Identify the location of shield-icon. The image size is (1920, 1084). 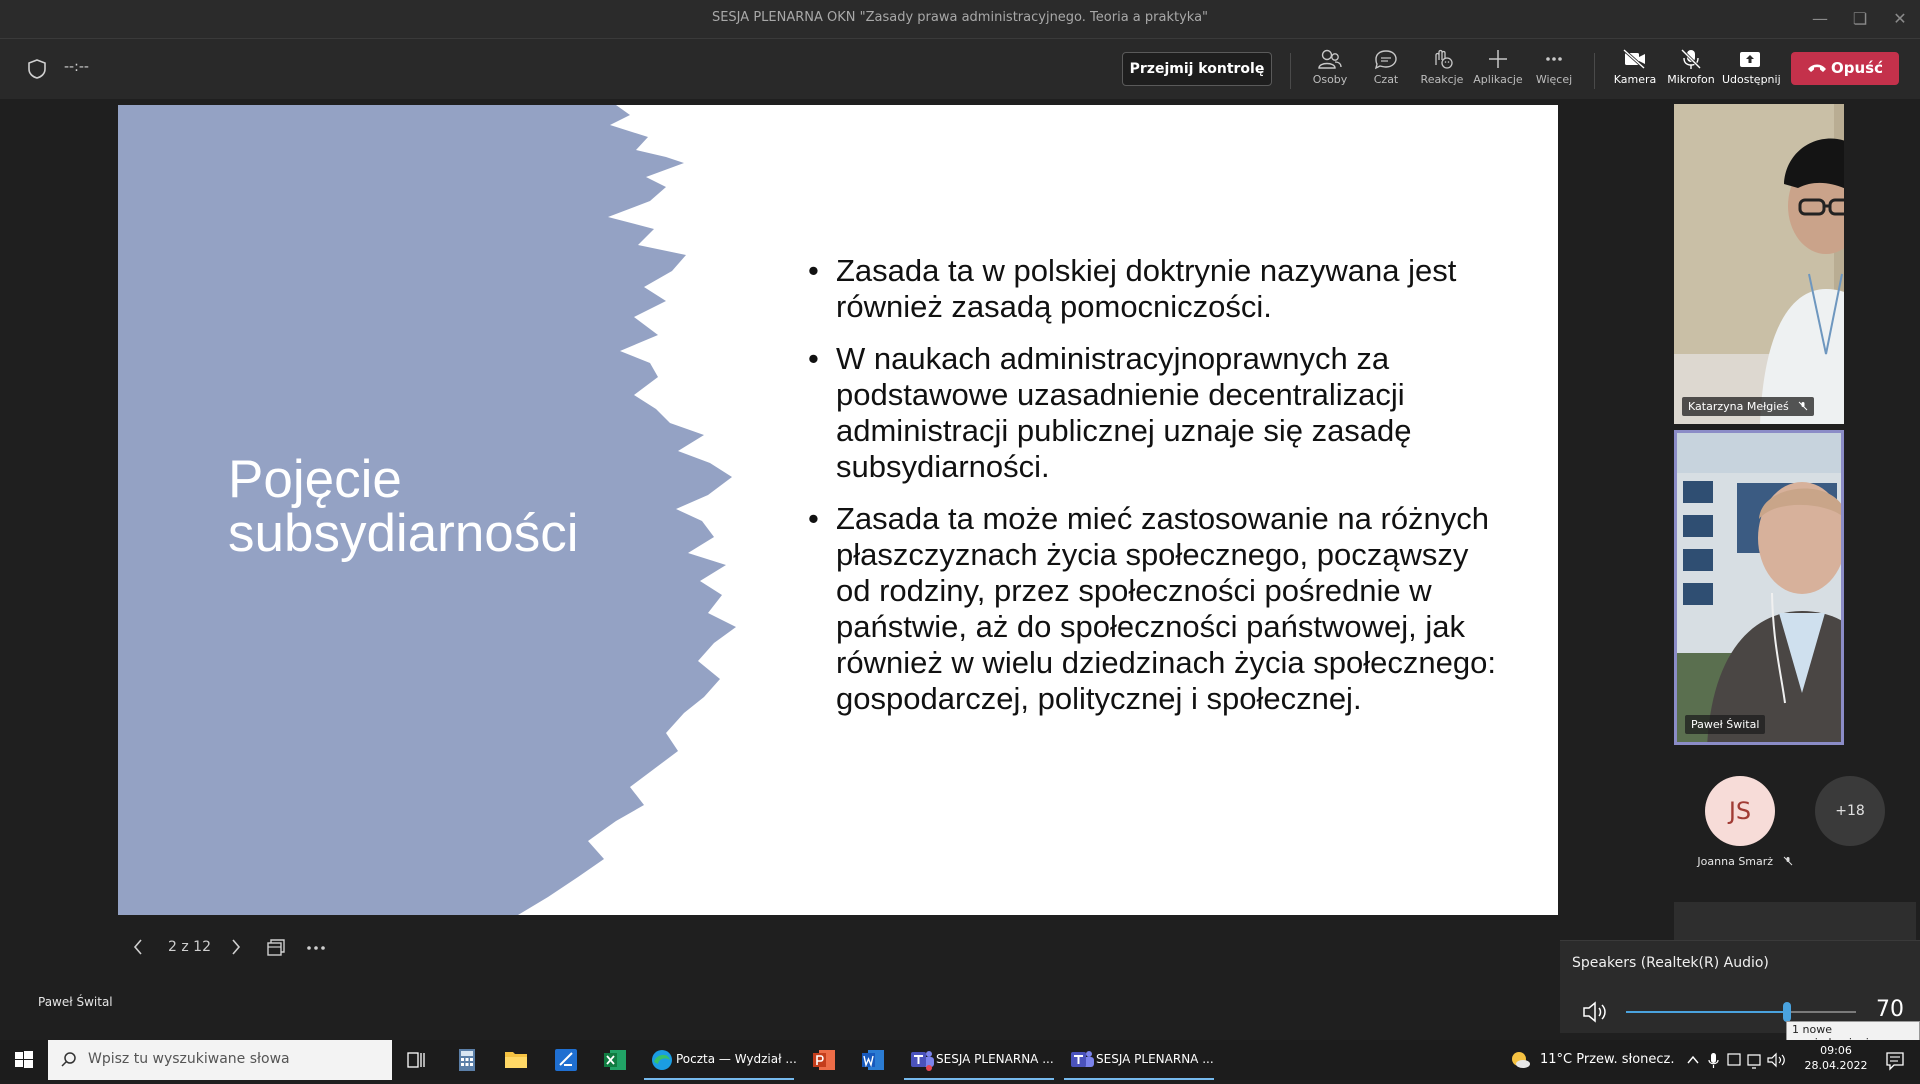
(37, 69).